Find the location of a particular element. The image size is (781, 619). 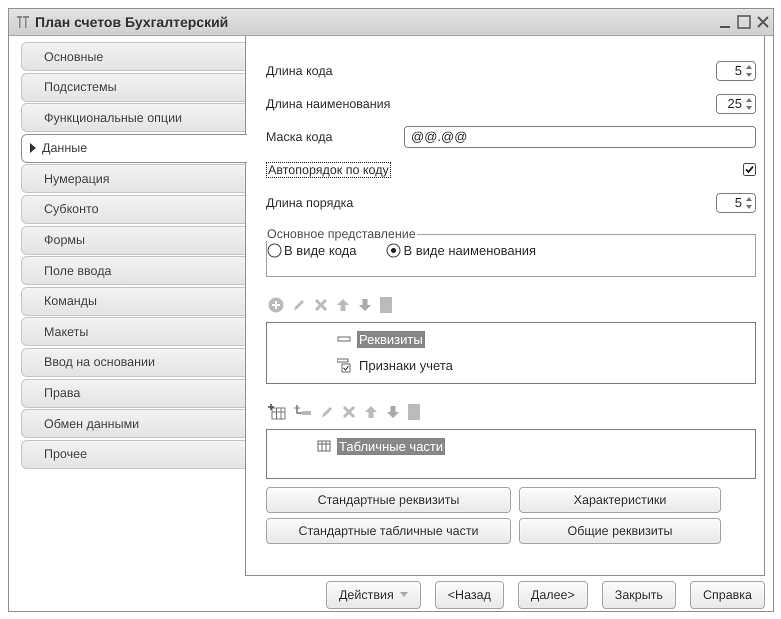

tab: Команды is located at coordinates (133, 301).